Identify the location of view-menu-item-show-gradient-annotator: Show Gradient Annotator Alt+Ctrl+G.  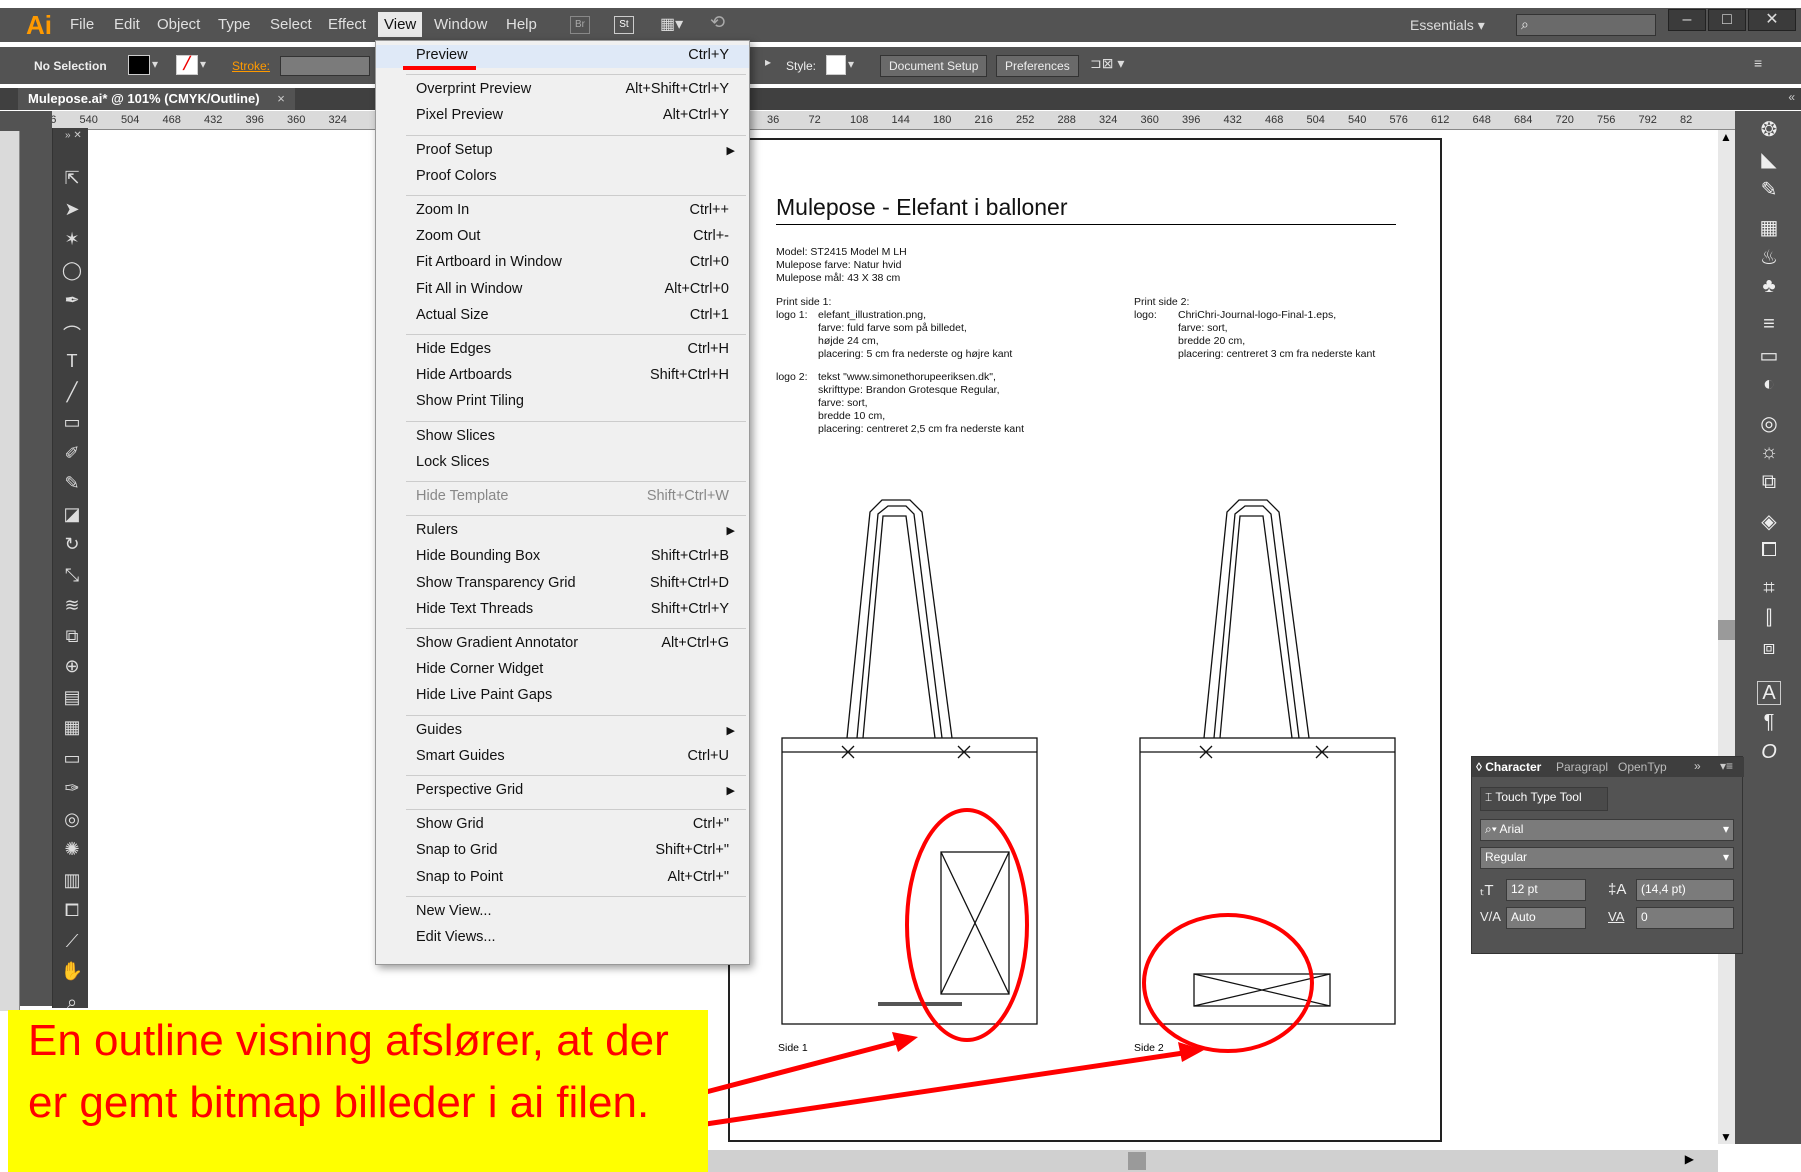
(562, 644).